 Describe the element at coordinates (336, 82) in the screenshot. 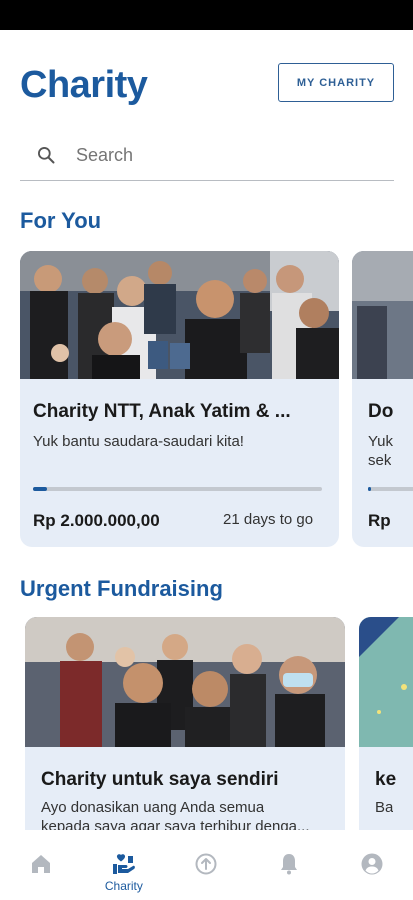

I see `my-charity-button: MY CHARITY` at that location.